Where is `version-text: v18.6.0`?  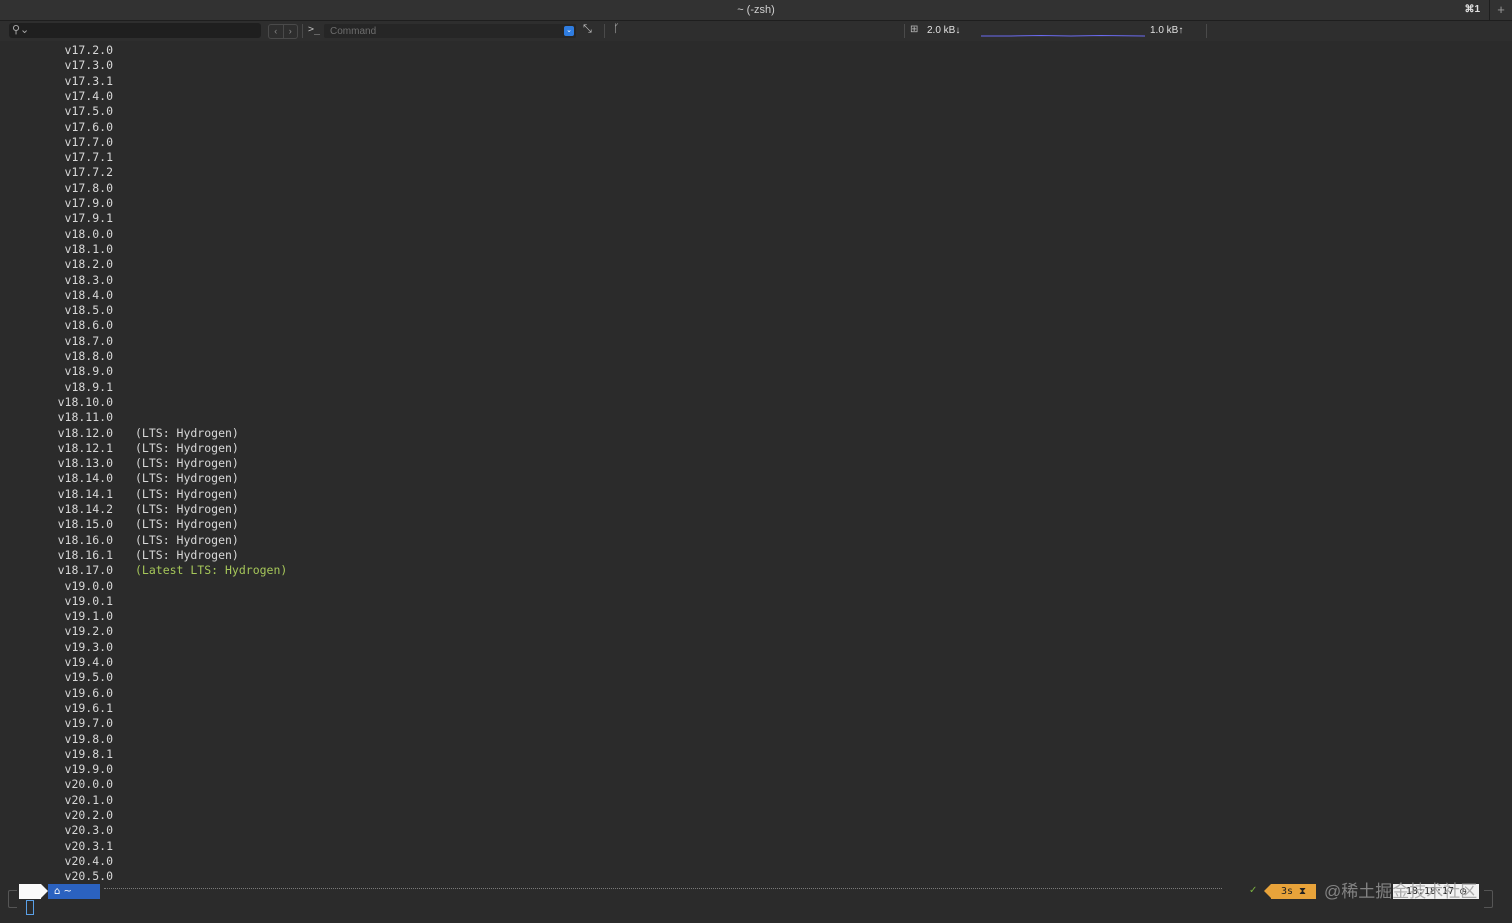
version-text: v18.6.0 is located at coordinates (88, 325).